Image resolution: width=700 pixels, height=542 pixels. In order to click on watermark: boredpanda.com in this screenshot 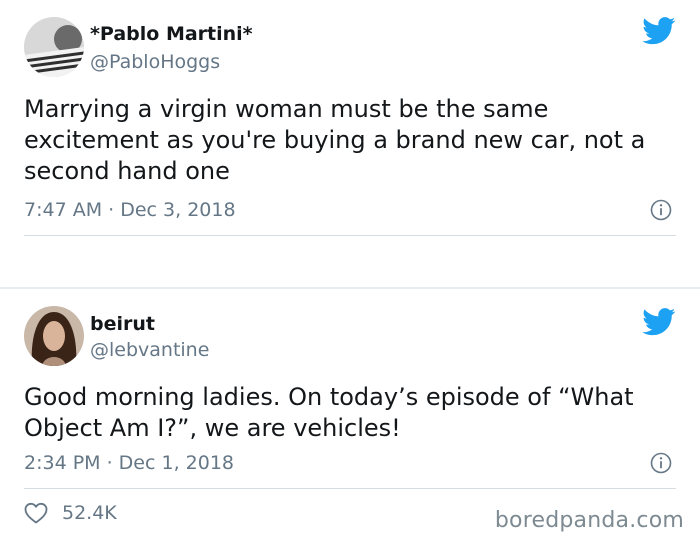, I will do `click(589, 520)`.